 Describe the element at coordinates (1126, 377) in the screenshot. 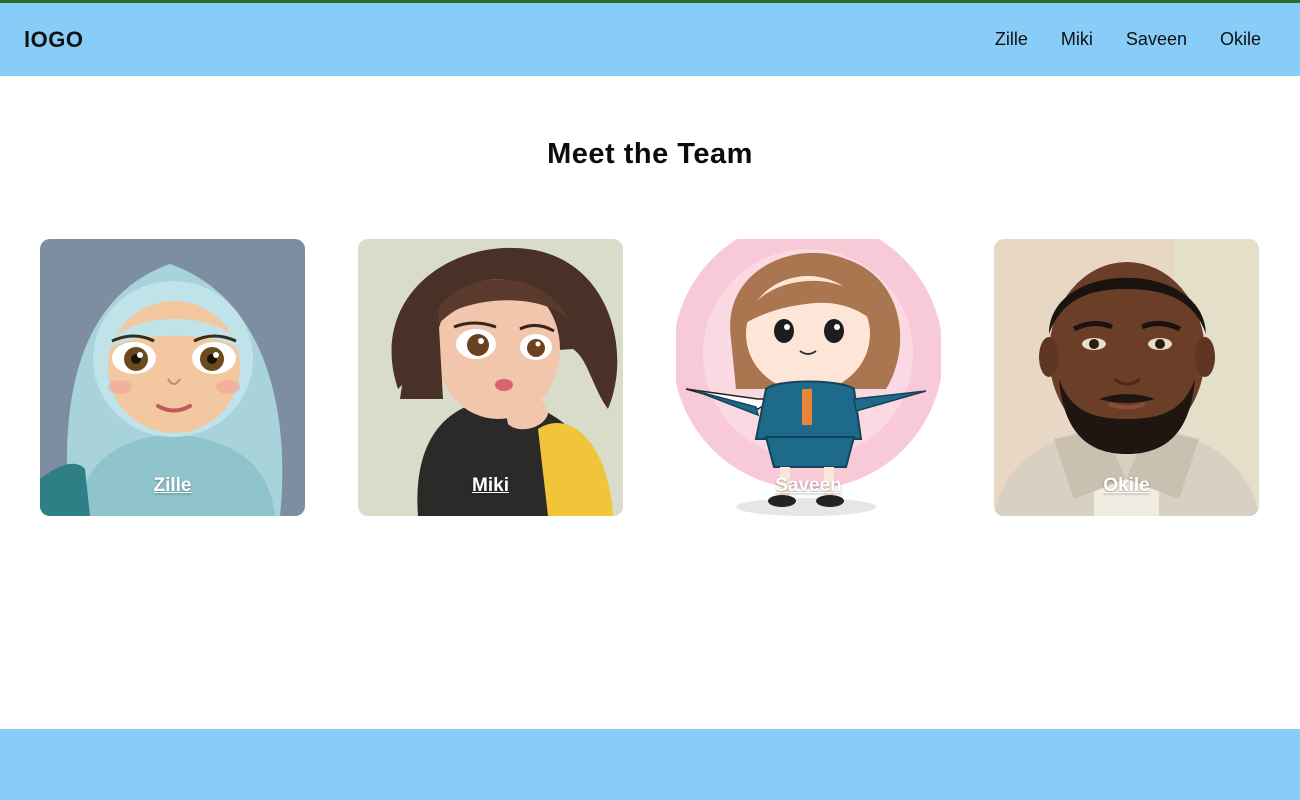

I see `team-card-okile: Okile` at that location.